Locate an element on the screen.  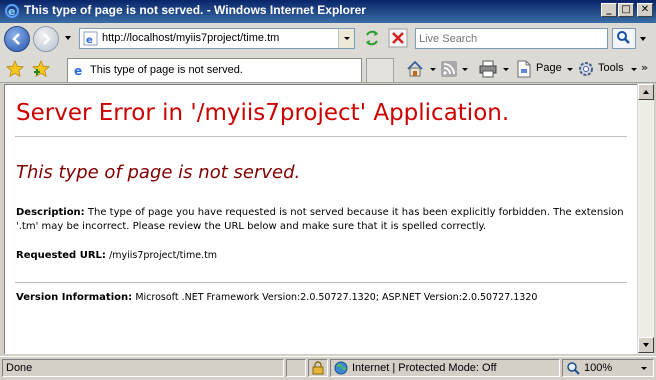
tools-menu: Tools is located at coordinates (607, 69).